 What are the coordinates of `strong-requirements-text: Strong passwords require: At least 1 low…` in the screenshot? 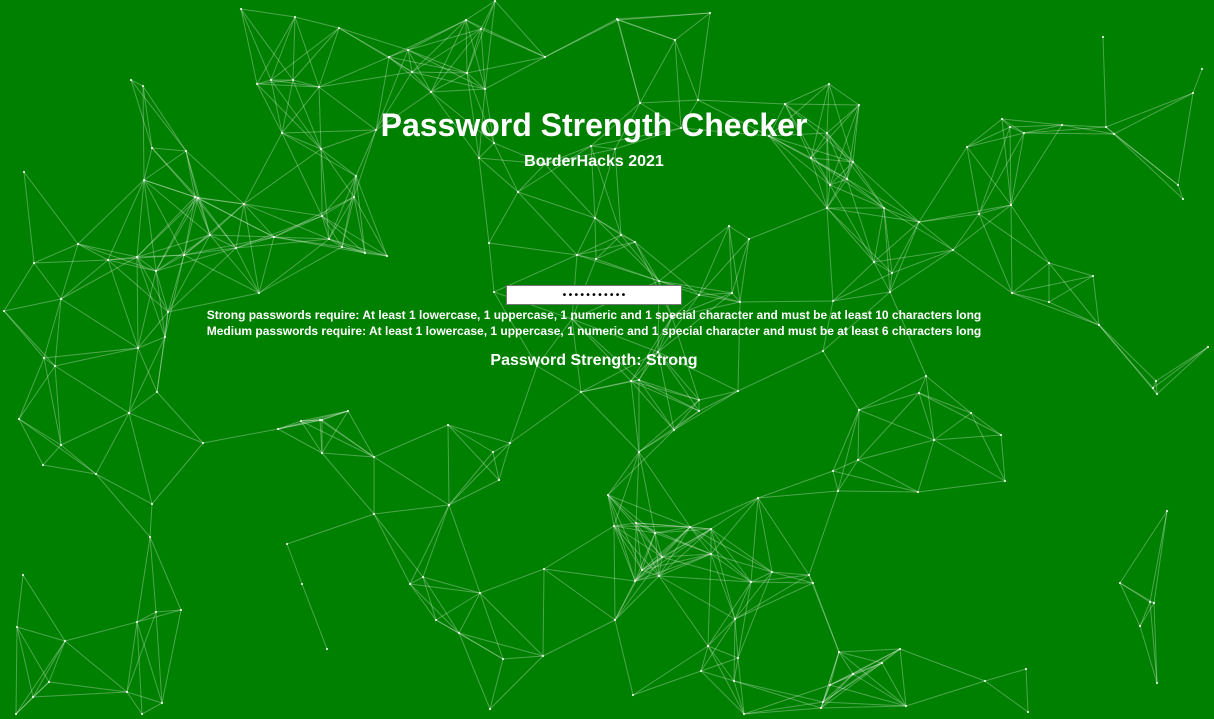 It's located at (594, 315).